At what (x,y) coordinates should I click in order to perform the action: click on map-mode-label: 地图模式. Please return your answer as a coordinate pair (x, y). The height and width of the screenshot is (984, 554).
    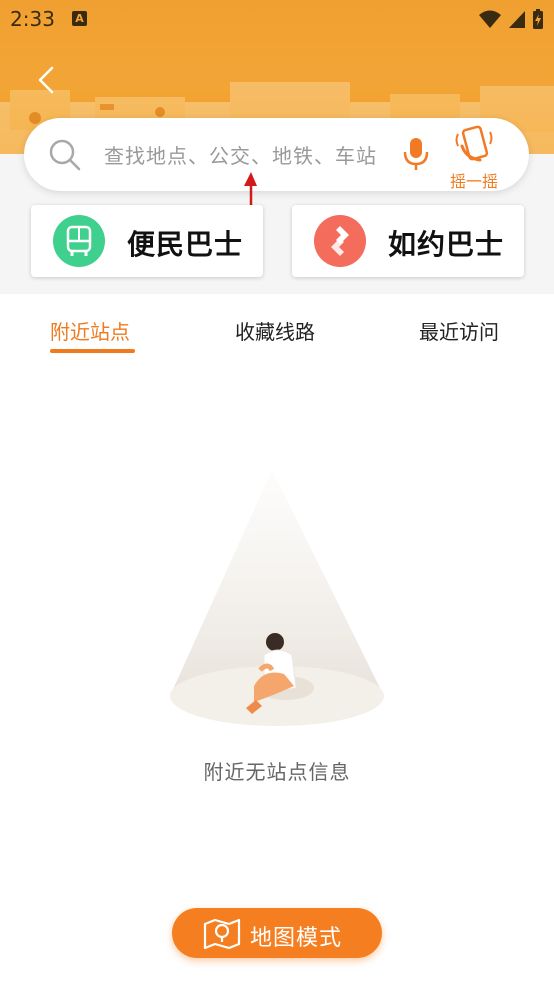
    Looking at the image, I should click on (296, 938).